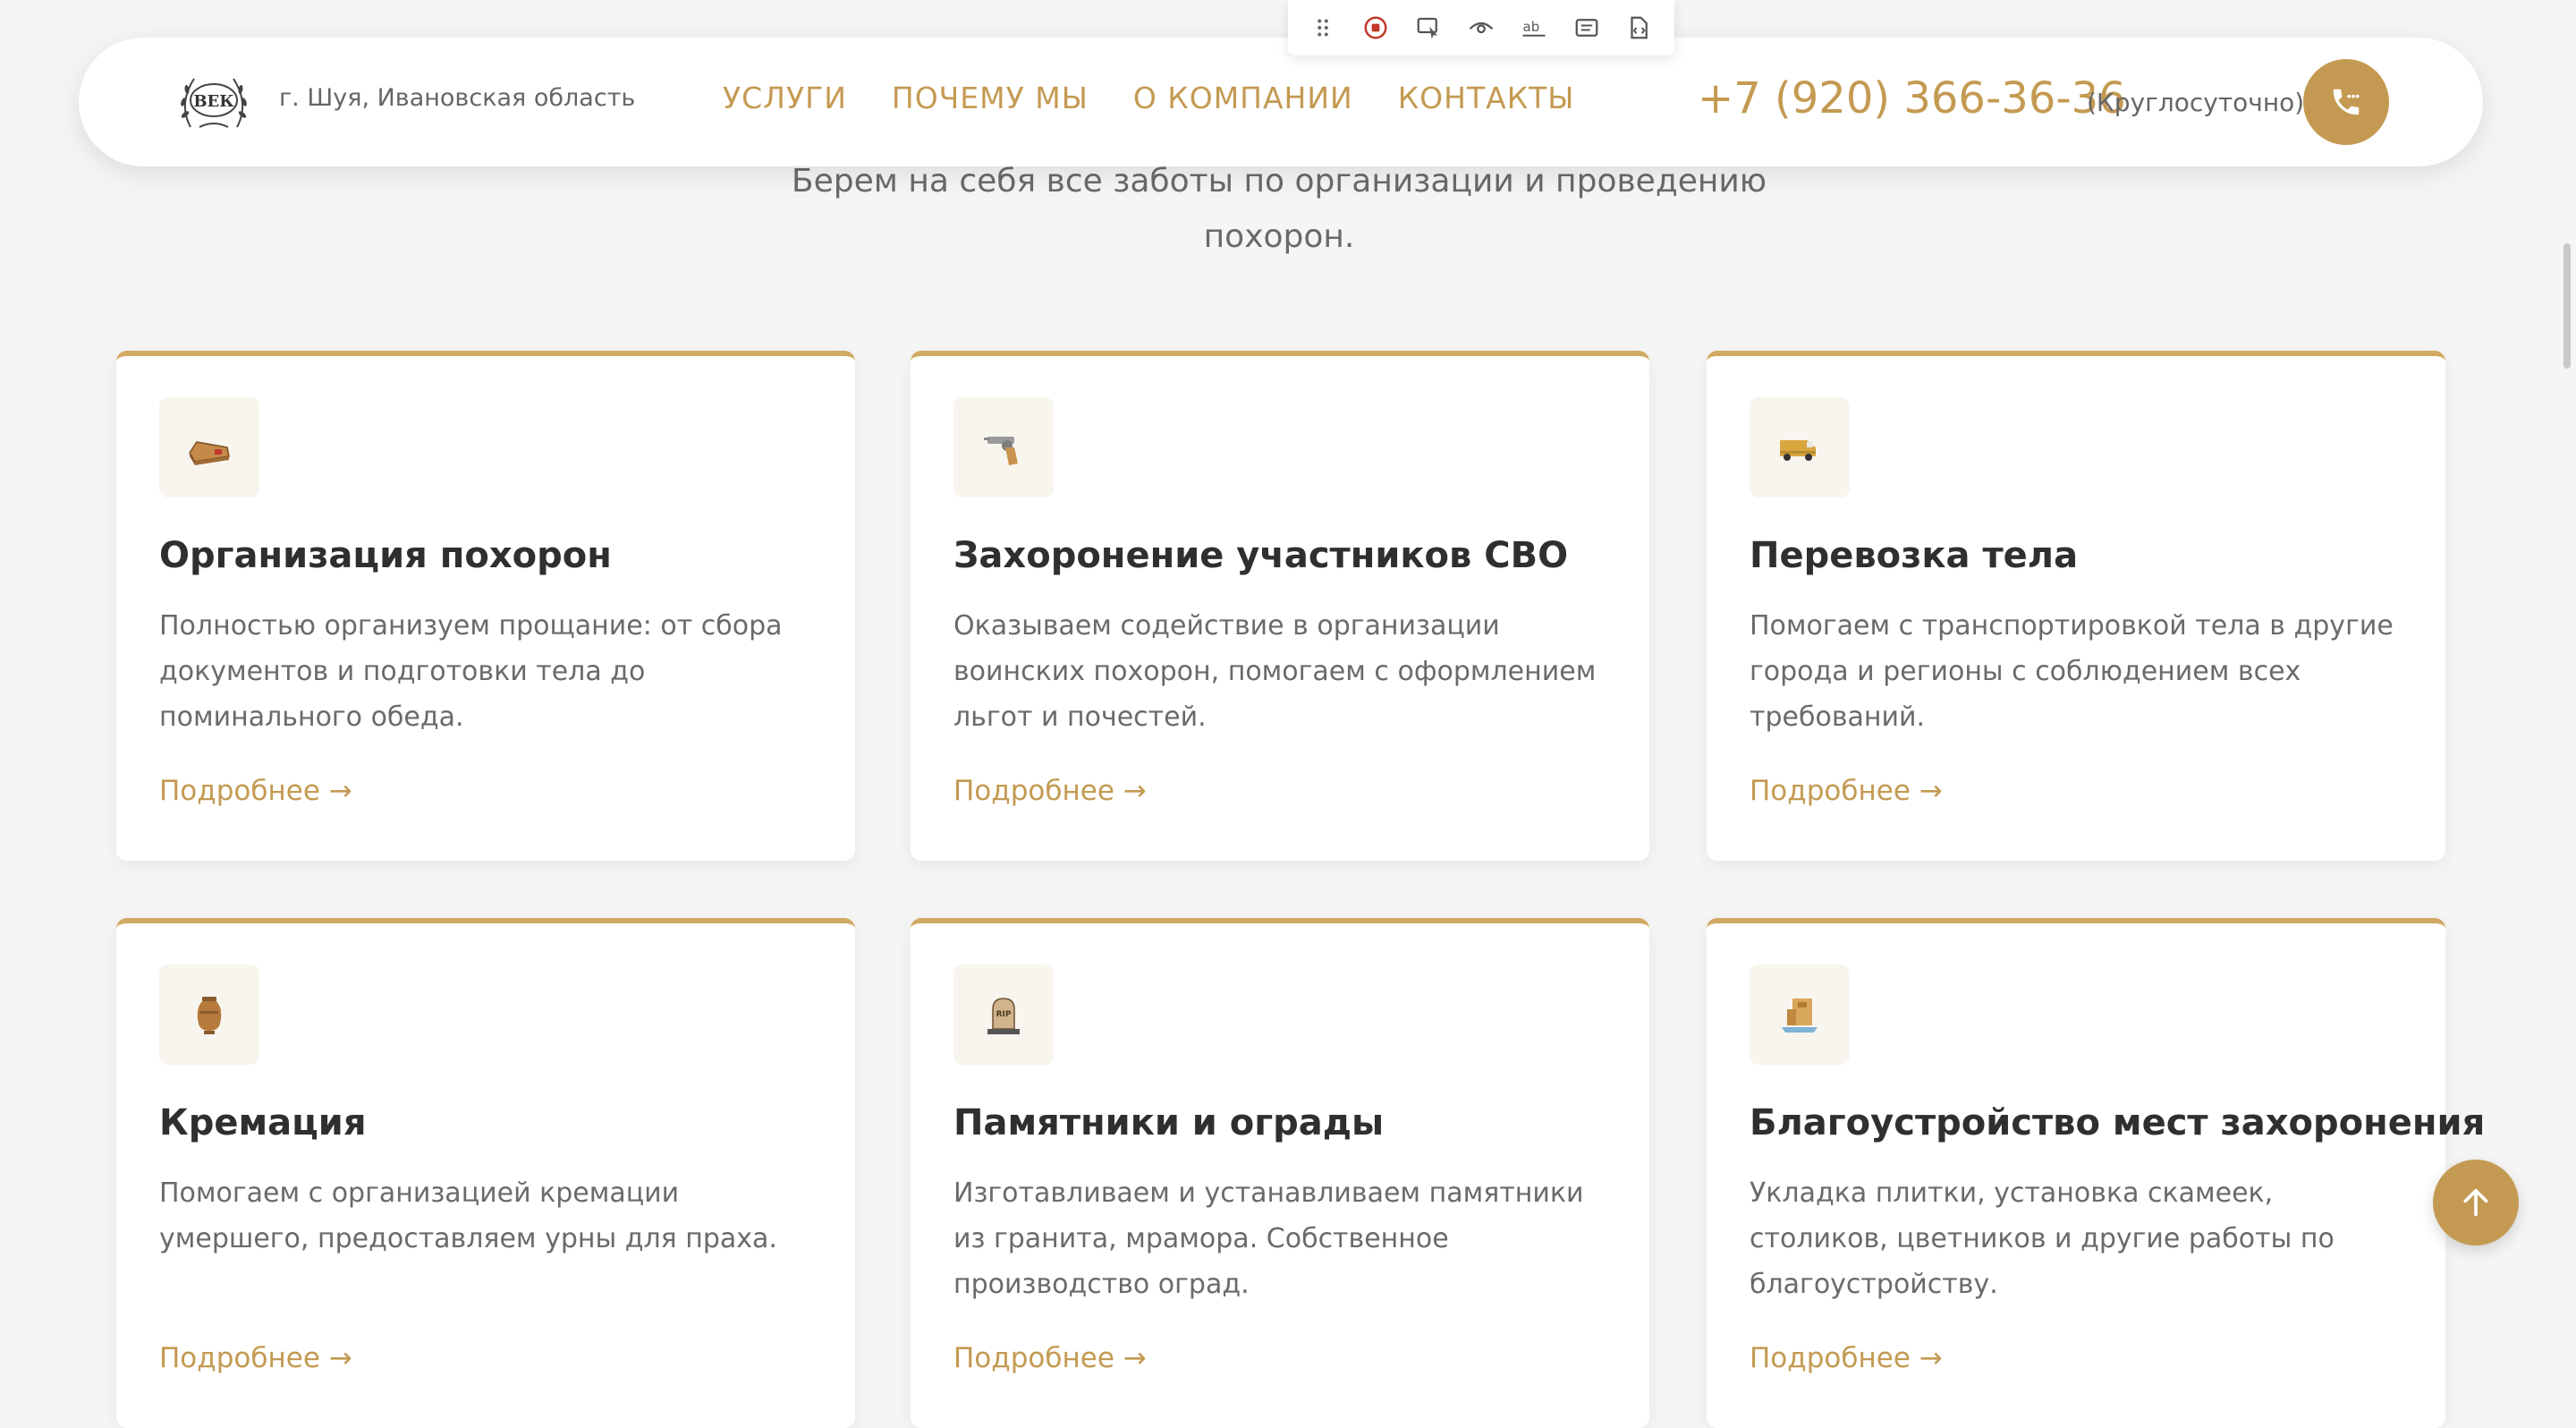  What do you see at coordinates (1261, 555) in the screenshot?
I see `service-title: Захоронение участников СВО` at bounding box center [1261, 555].